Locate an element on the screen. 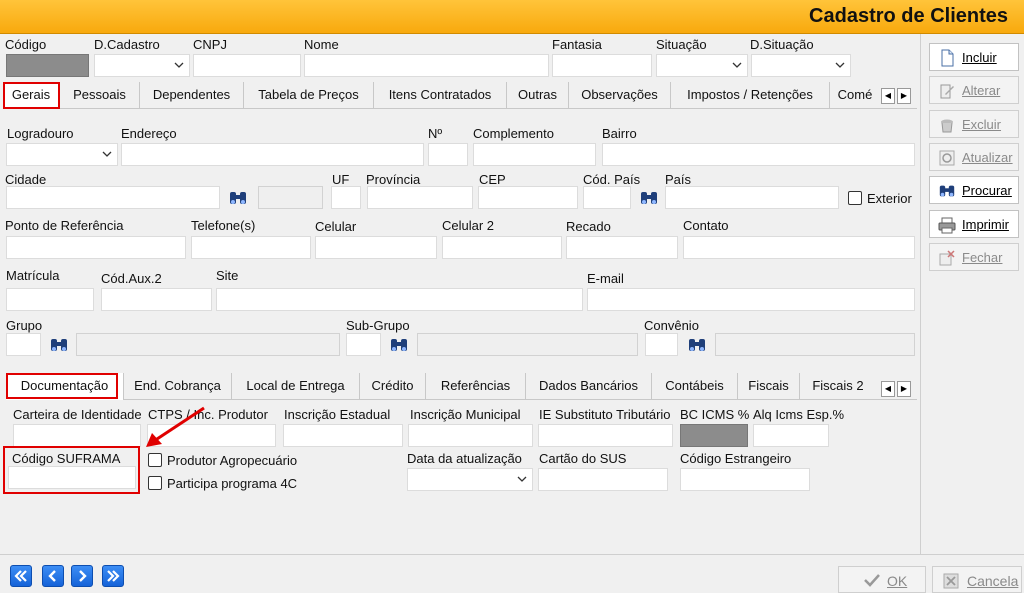 The width and height of the screenshot is (1024, 593). tab-dependentes: Dependentes is located at coordinates (192, 95).